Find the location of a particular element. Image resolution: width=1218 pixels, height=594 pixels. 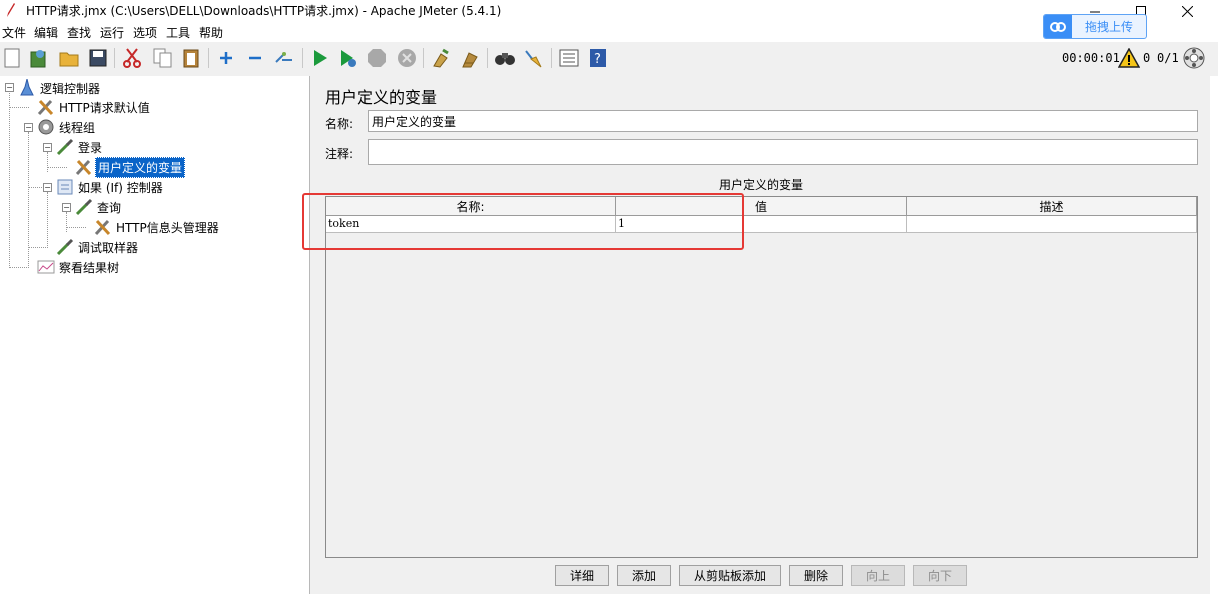

close-window-button is located at coordinates (1187, 11).